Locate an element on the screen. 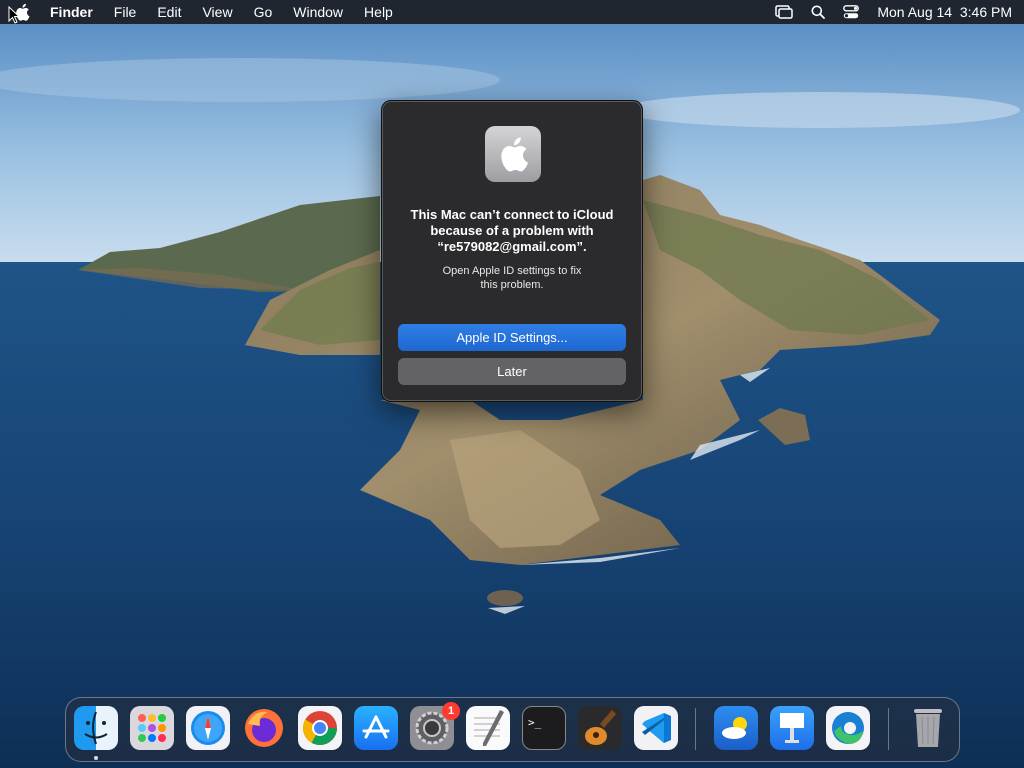  weather-icon is located at coordinates (736, 728).